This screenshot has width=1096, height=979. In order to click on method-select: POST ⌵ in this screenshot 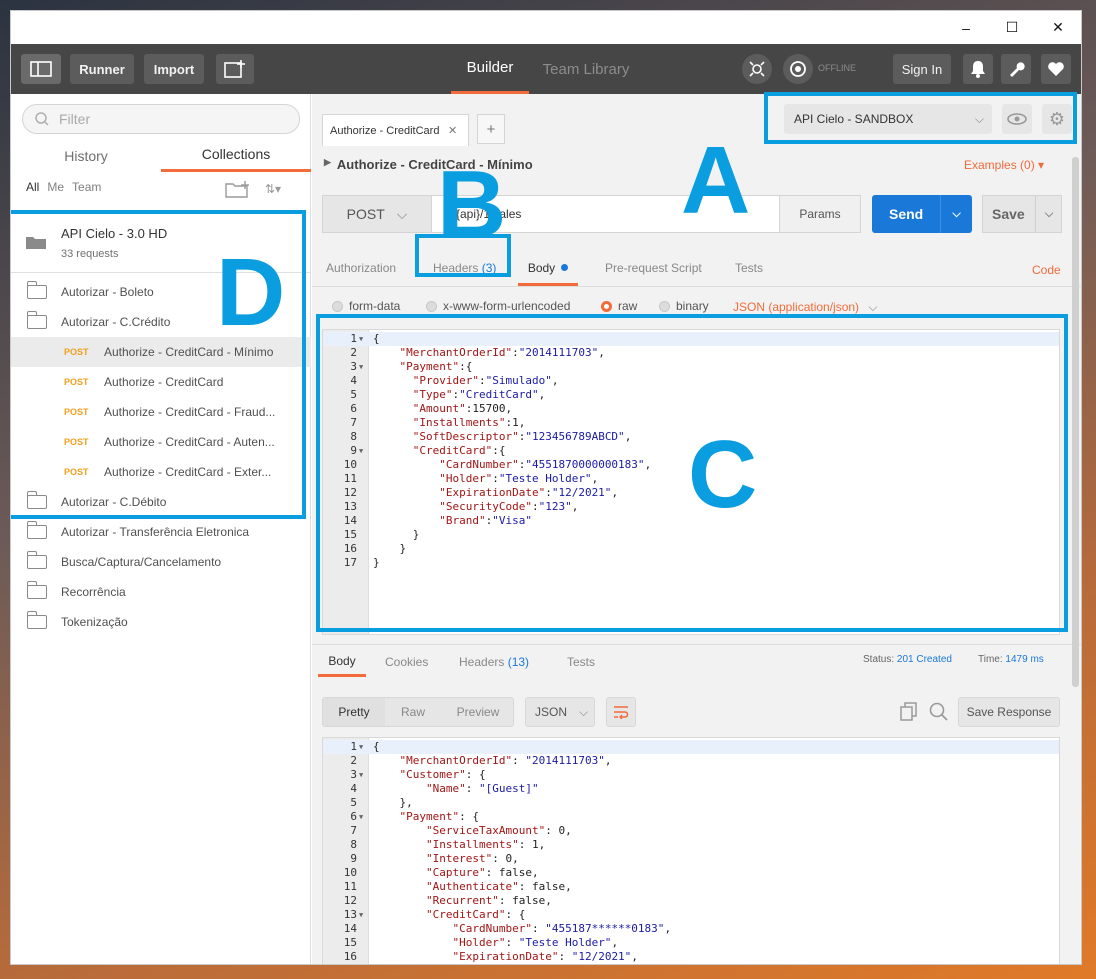, I will do `click(377, 214)`.